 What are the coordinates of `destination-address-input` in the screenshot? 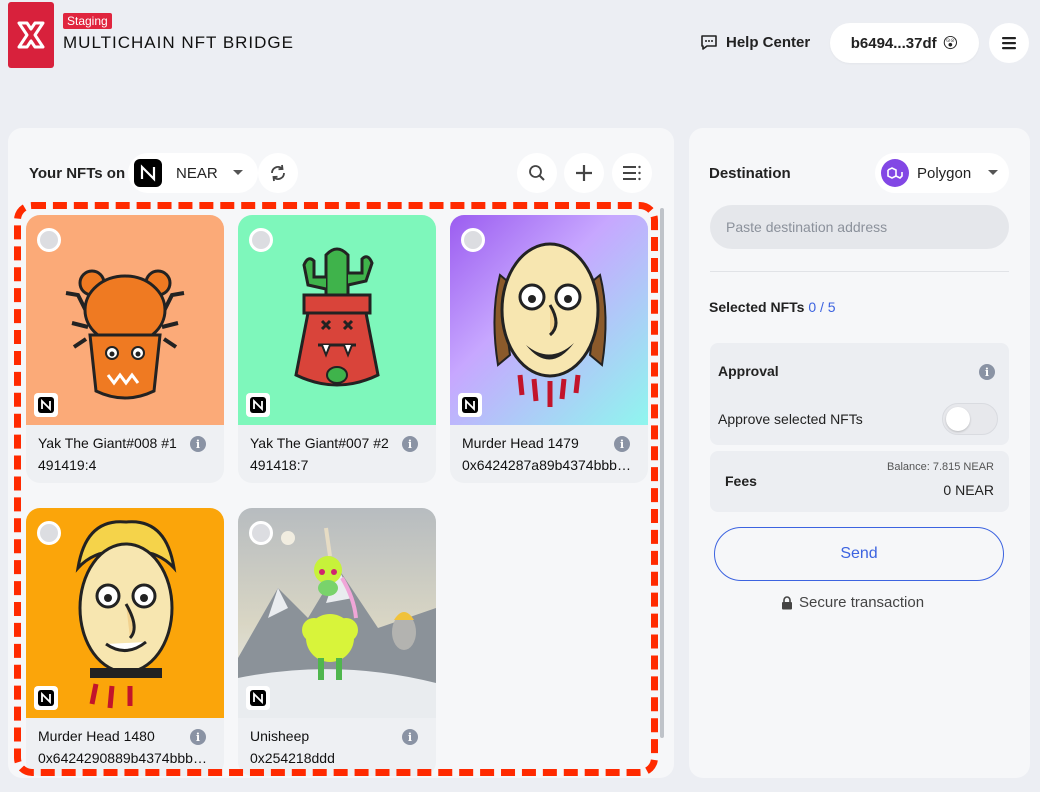 It's located at (859, 227).